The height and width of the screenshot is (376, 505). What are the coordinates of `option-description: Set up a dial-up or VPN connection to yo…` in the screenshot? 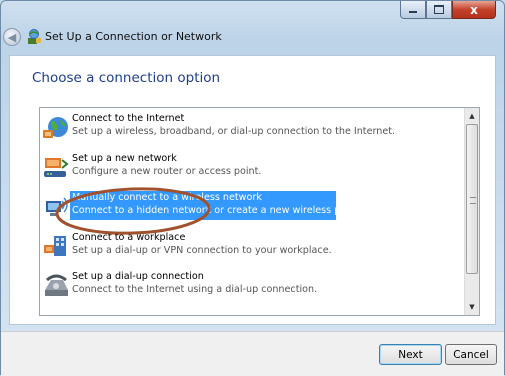 It's located at (202, 250).